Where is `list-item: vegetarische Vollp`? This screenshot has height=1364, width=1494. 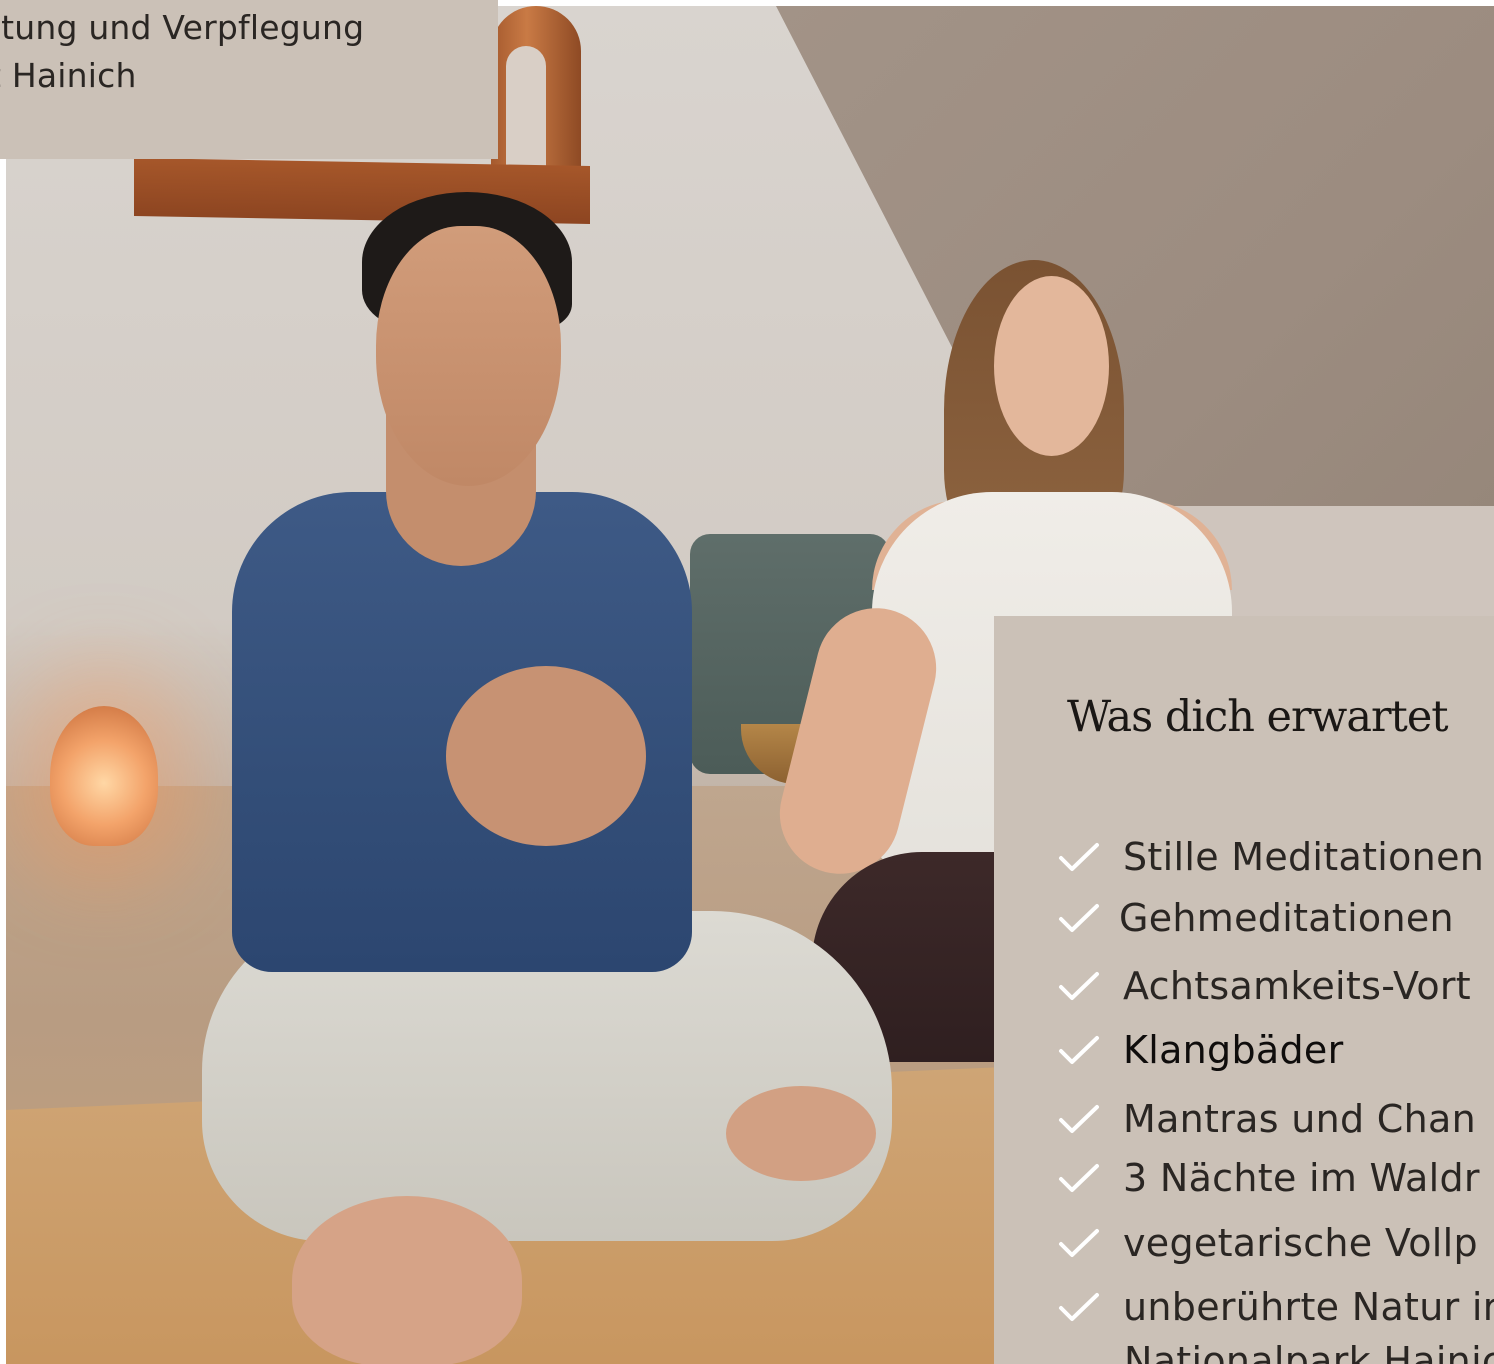 list-item: vegetarische Vollp is located at coordinates (1268, 1243).